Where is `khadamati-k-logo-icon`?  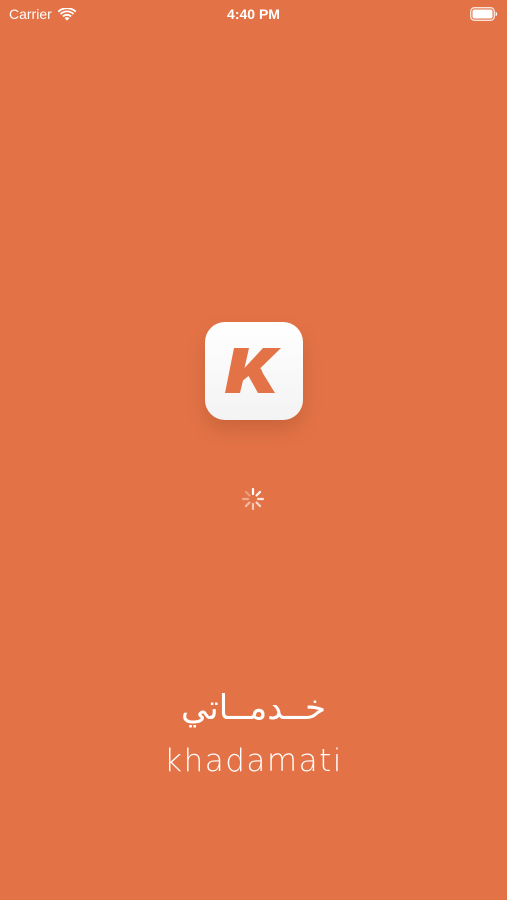
khadamati-k-logo-icon is located at coordinates (253, 370).